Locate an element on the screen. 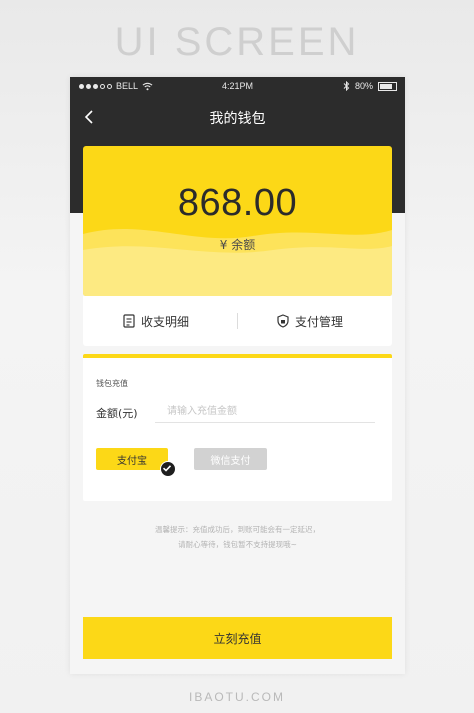 This screenshot has height=713, width=474. bluetooth-icon is located at coordinates (346, 86).